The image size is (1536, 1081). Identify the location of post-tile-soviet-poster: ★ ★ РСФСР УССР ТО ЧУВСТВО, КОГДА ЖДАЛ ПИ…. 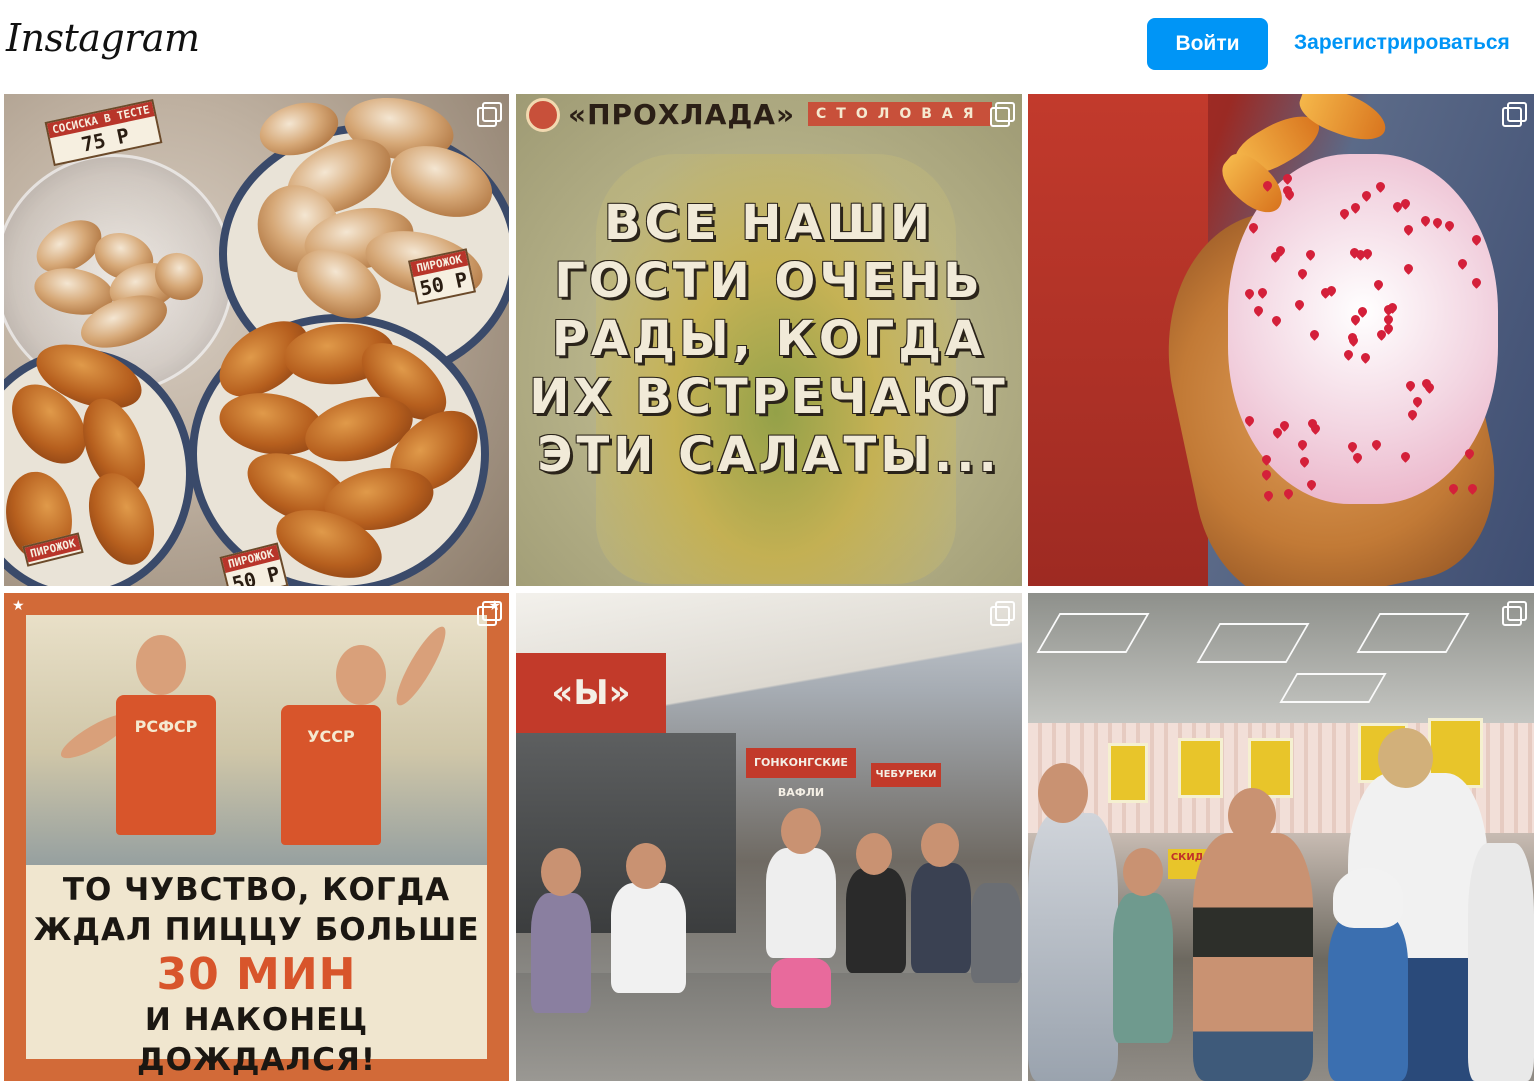
(256, 837).